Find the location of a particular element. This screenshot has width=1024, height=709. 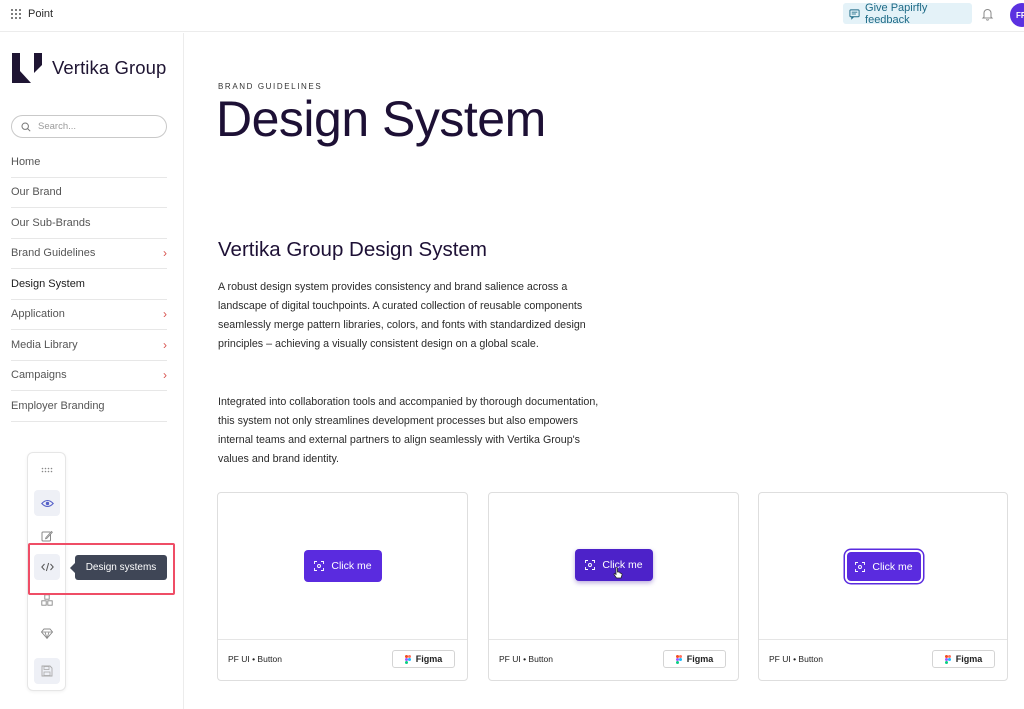

search-icon is located at coordinates (26, 126).